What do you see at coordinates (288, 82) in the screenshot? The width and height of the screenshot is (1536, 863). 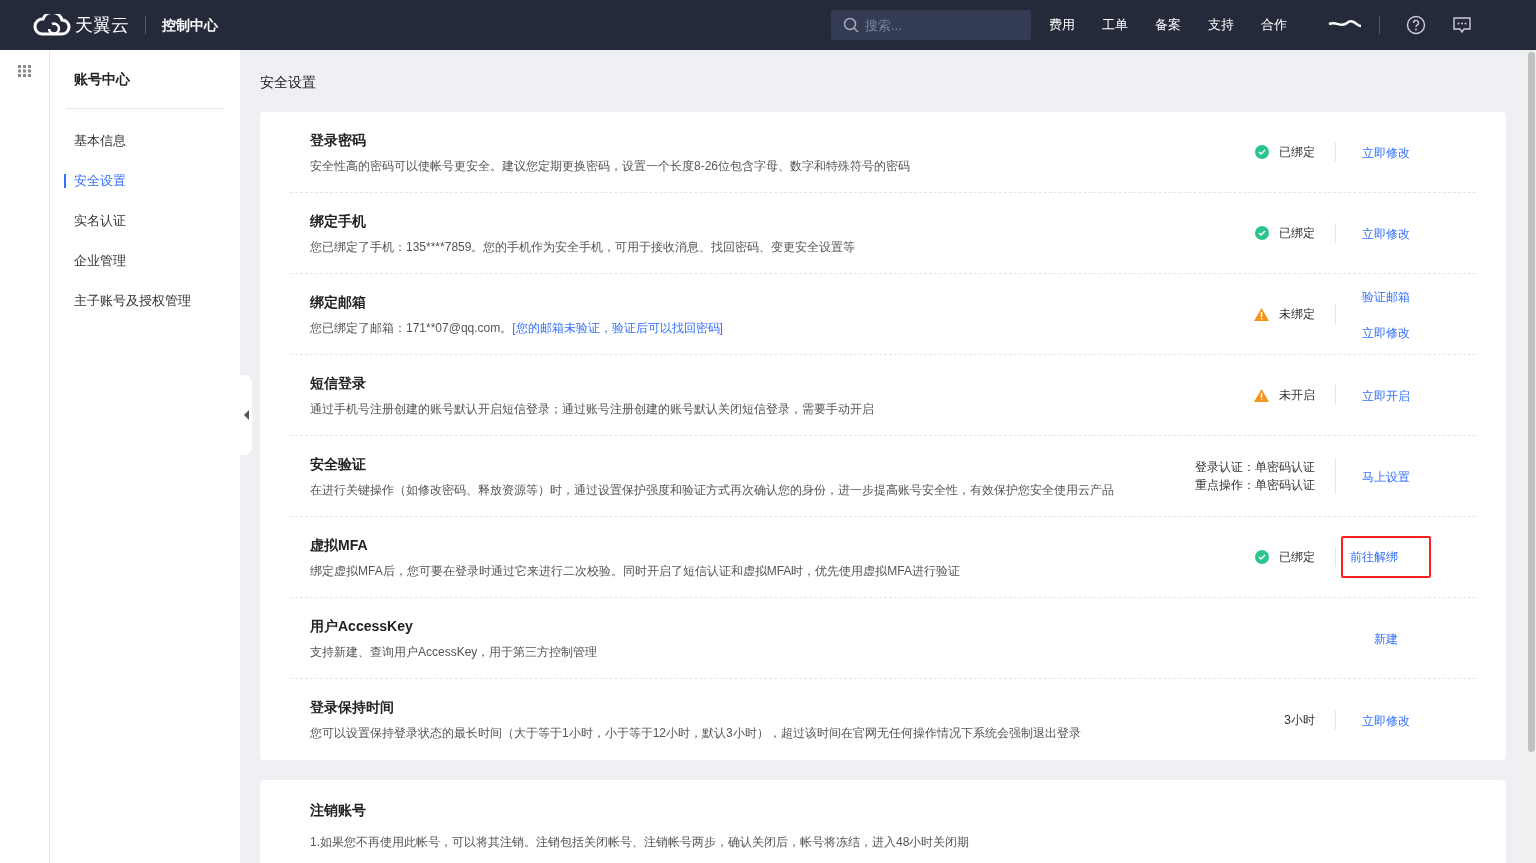 I see `page-title: 安全设置` at bounding box center [288, 82].